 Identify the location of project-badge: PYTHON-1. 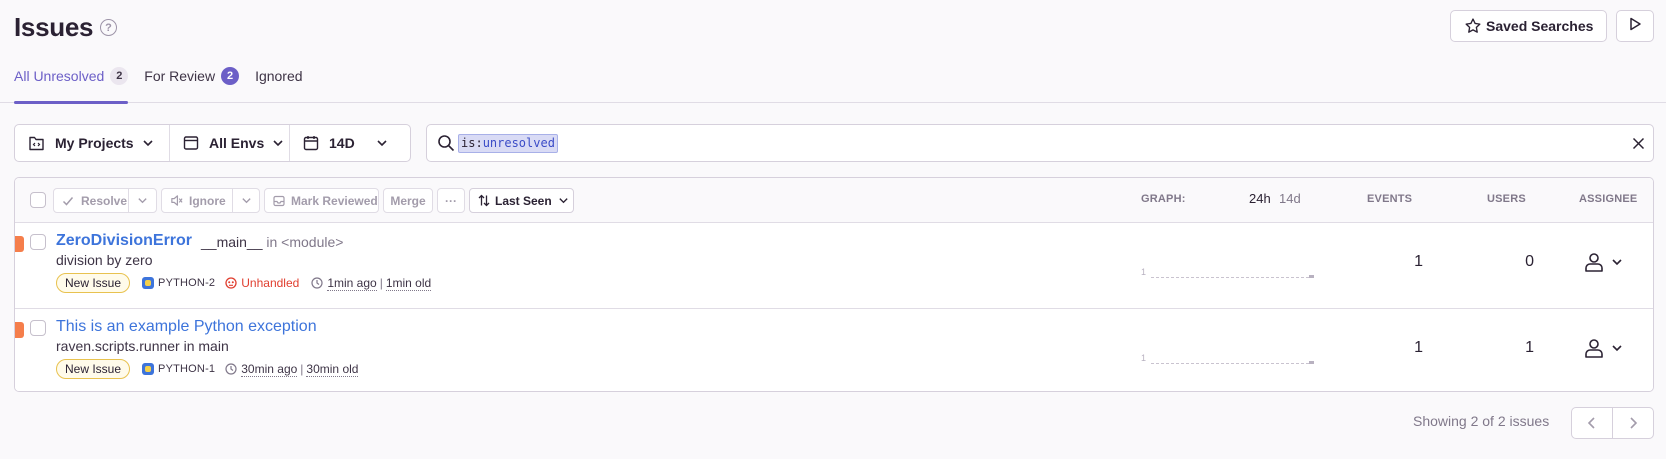
(178, 369).